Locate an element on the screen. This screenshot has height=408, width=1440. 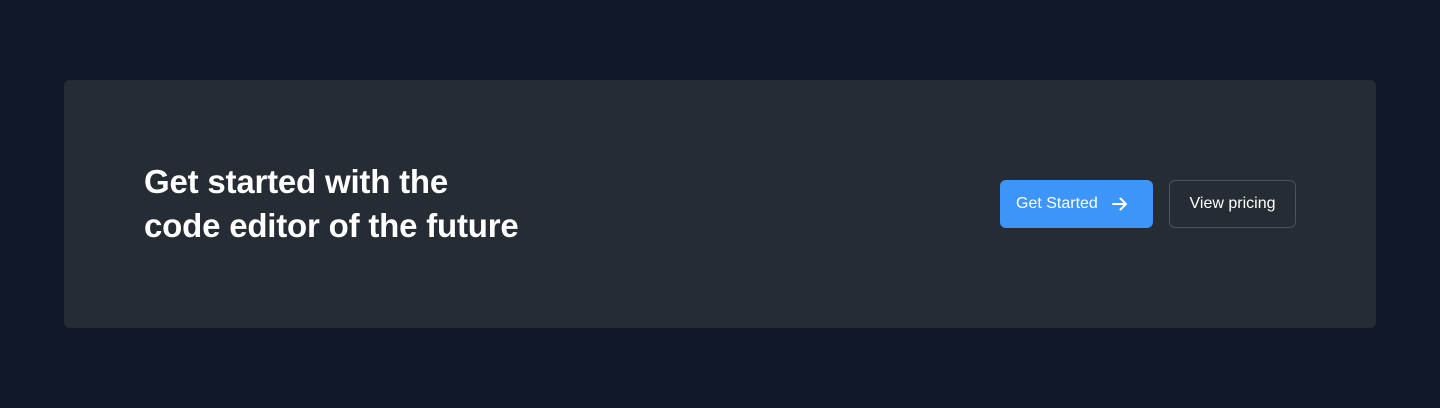
view-pricing-button: View pricing is located at coordinates (1232, 204).